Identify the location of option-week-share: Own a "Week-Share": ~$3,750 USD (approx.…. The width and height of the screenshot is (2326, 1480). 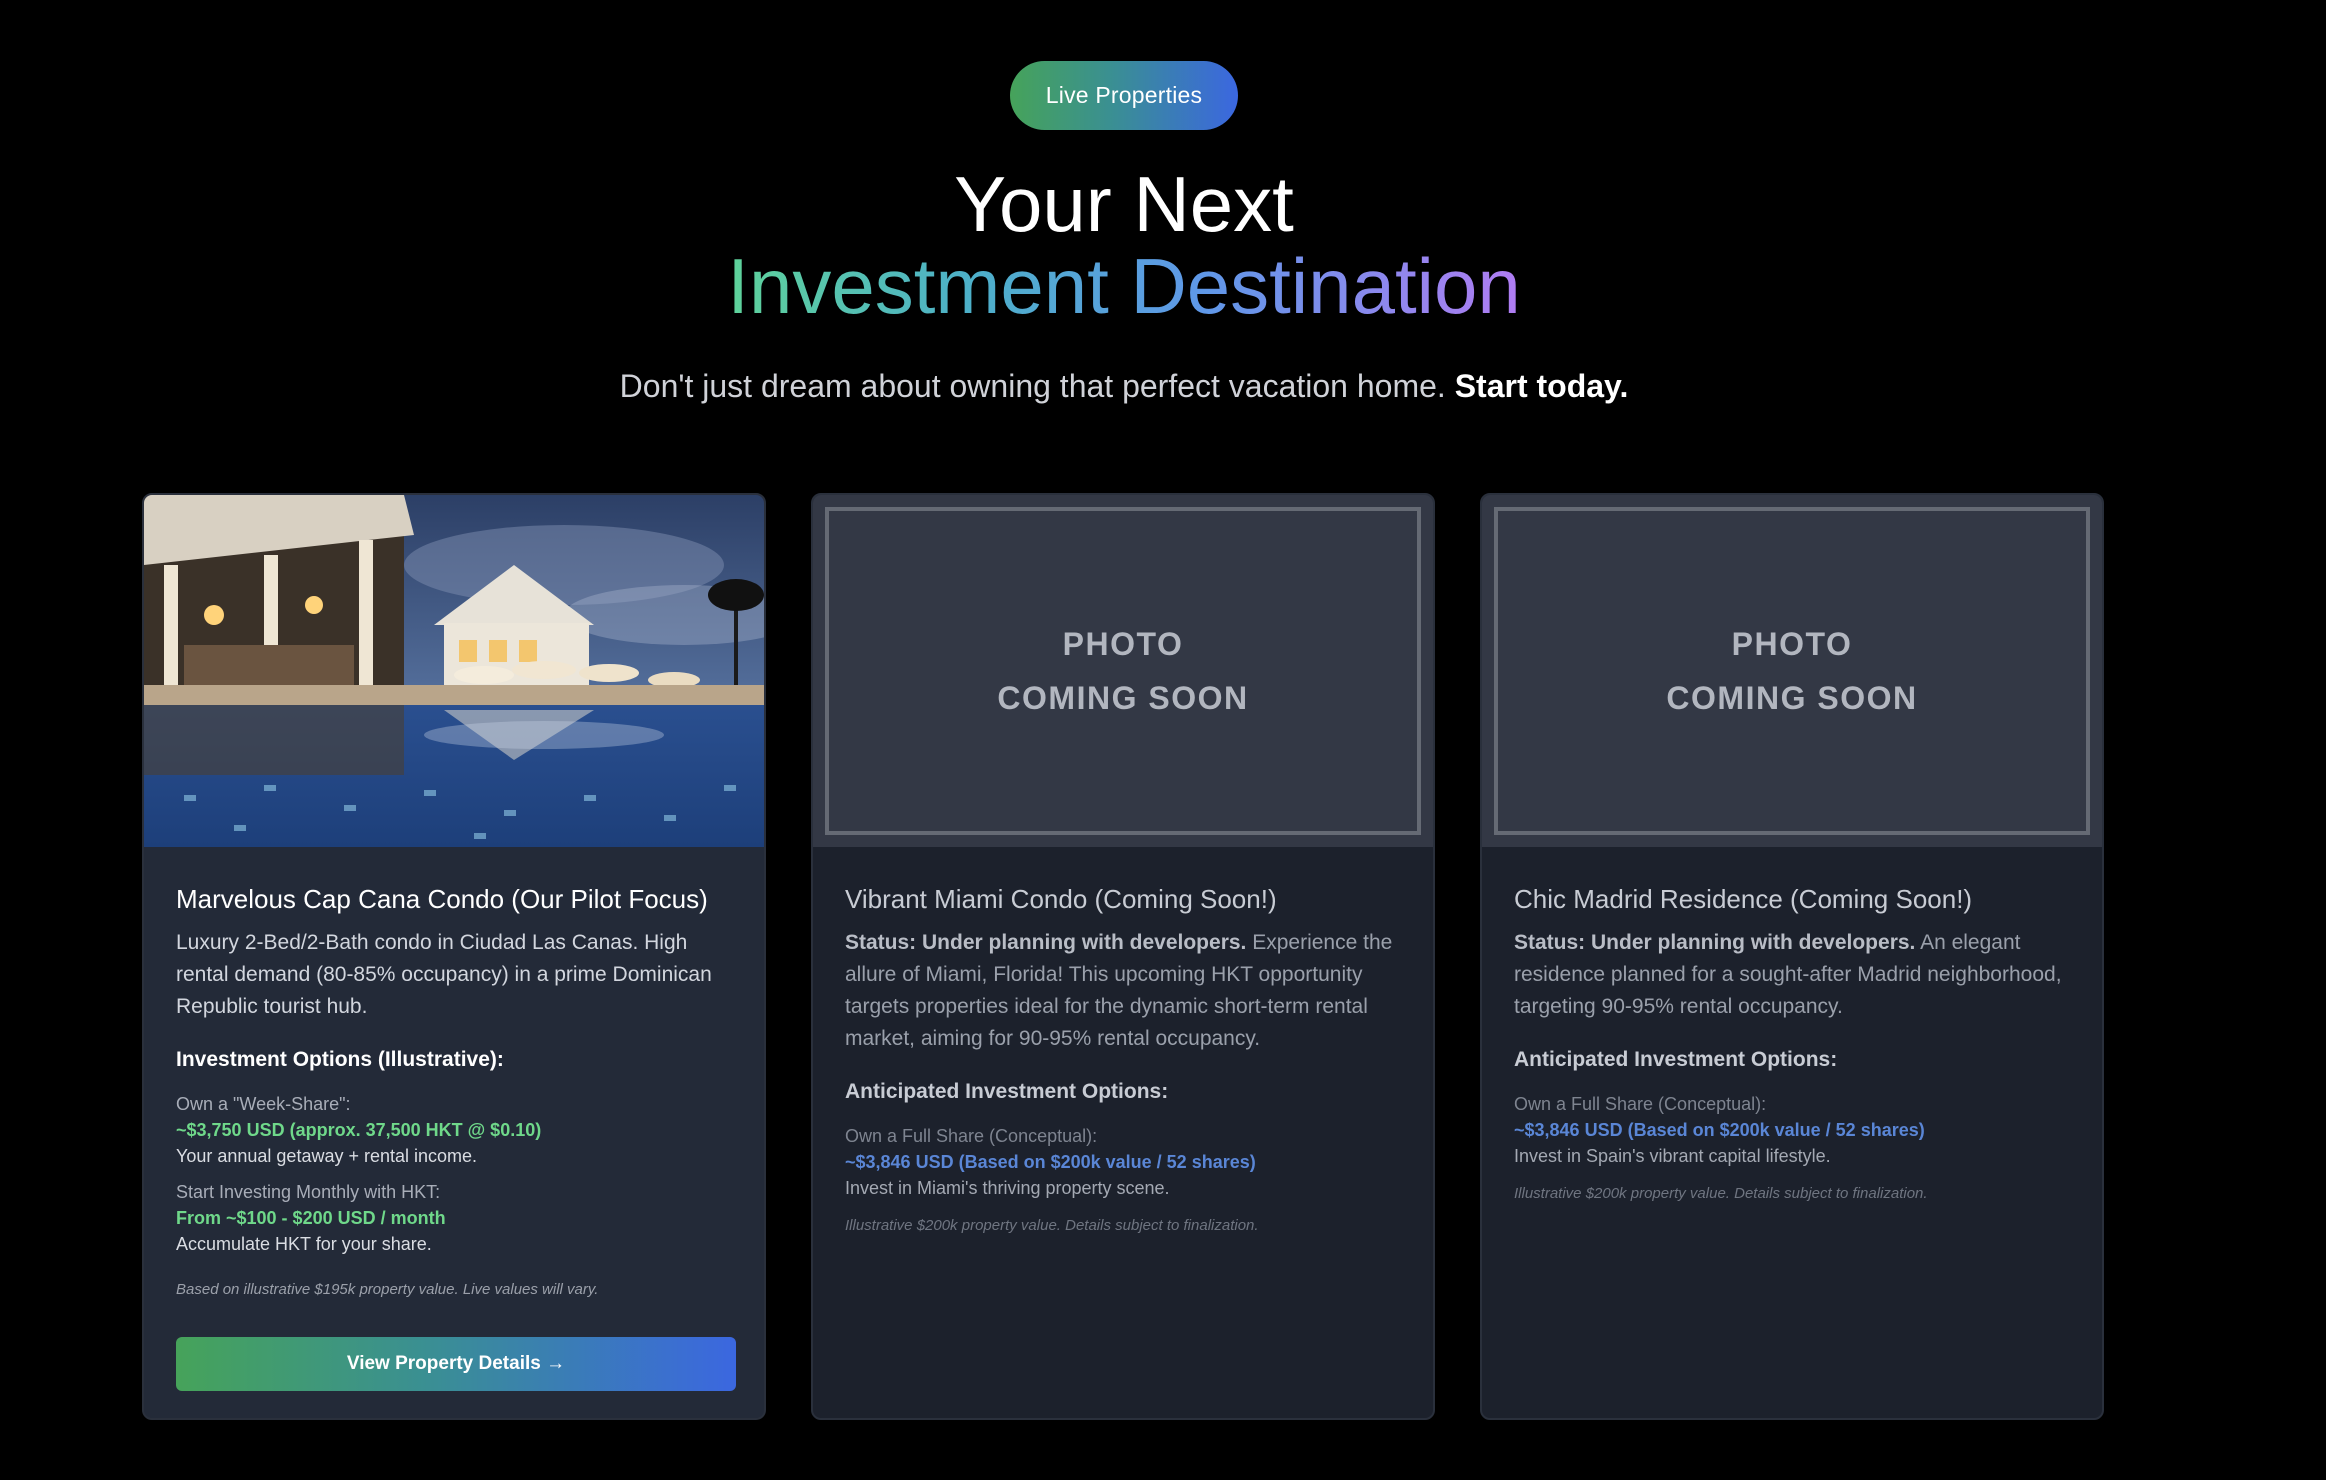
(455, 1130).